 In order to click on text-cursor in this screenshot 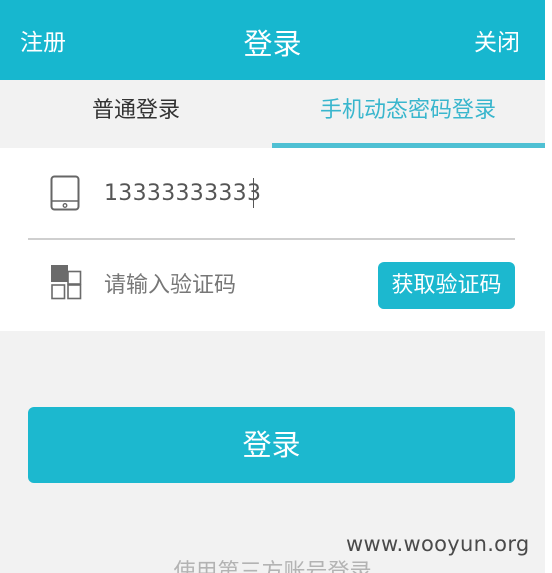, I will do `click(253, 193)`.